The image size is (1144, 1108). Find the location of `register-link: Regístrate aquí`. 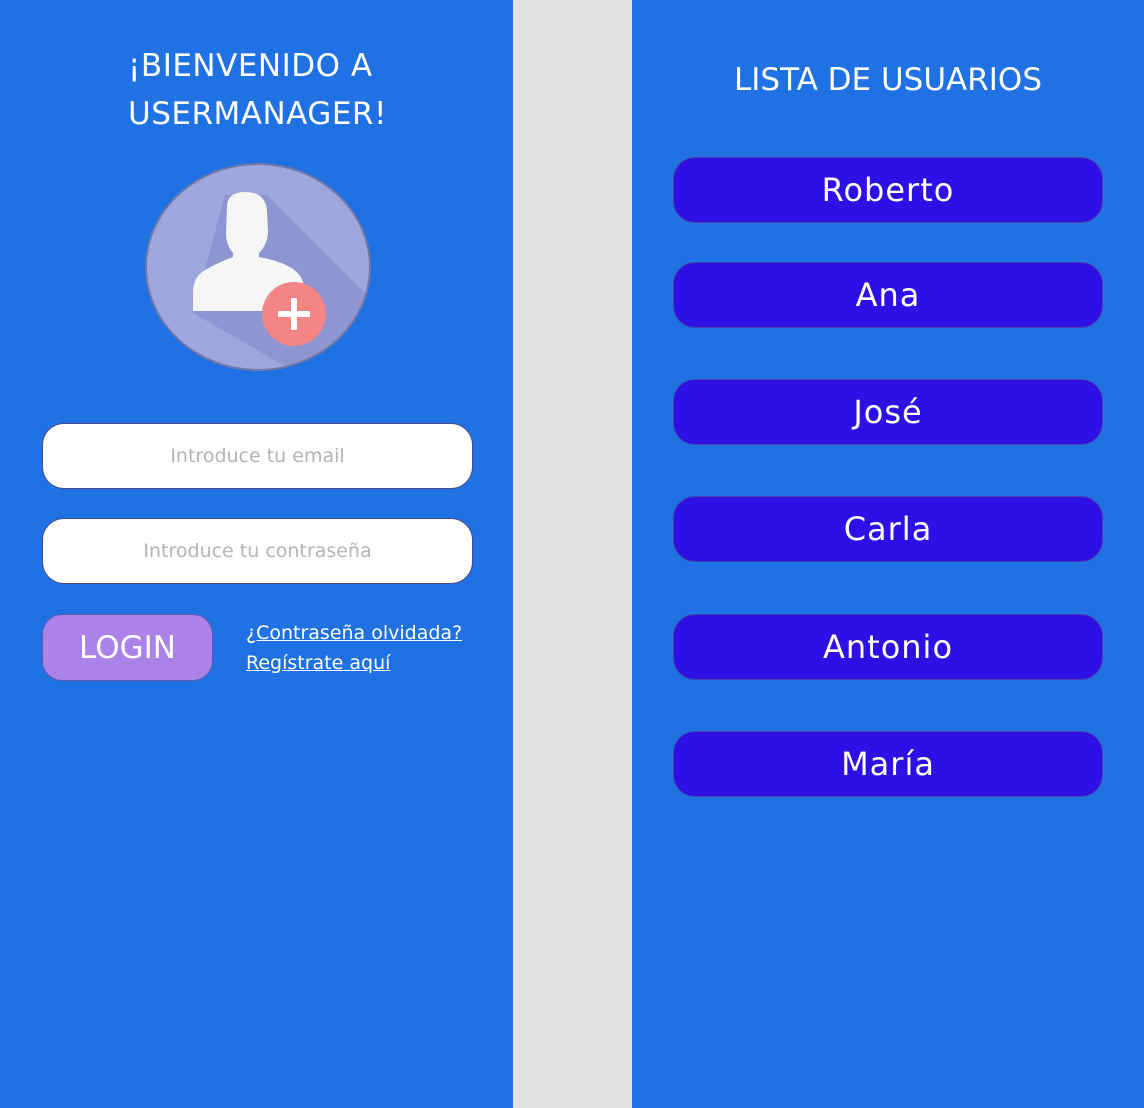

register-link: Regístrate aquí is located at coordinates (318, 663).